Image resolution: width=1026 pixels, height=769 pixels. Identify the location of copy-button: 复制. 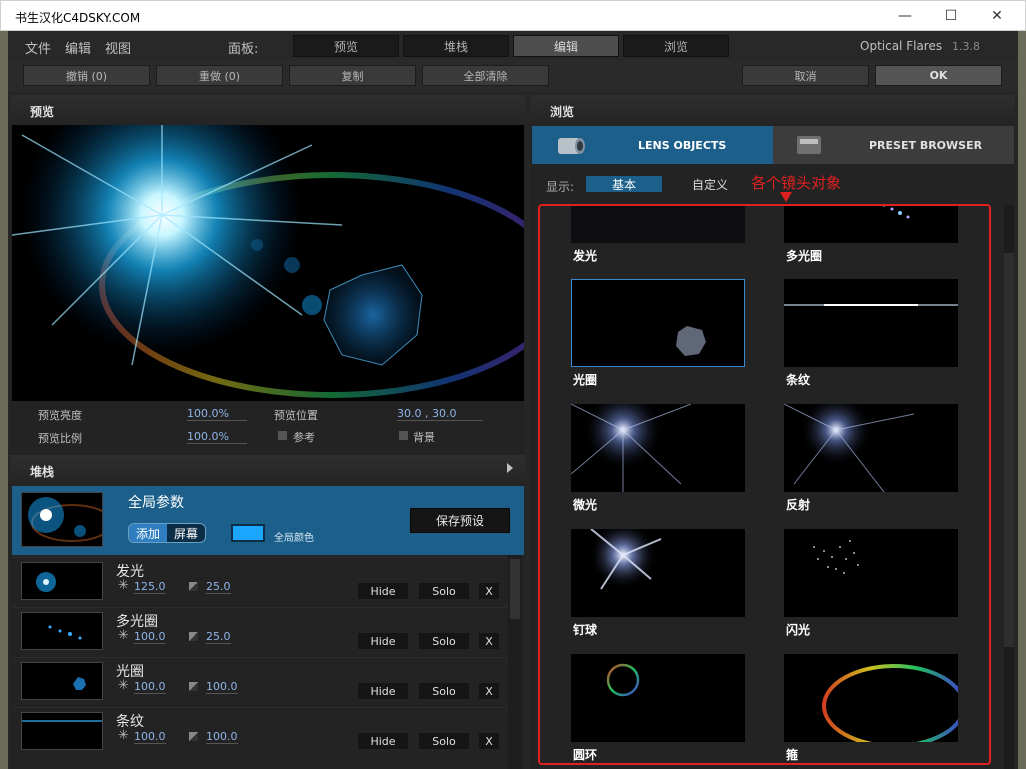
(352, 75).